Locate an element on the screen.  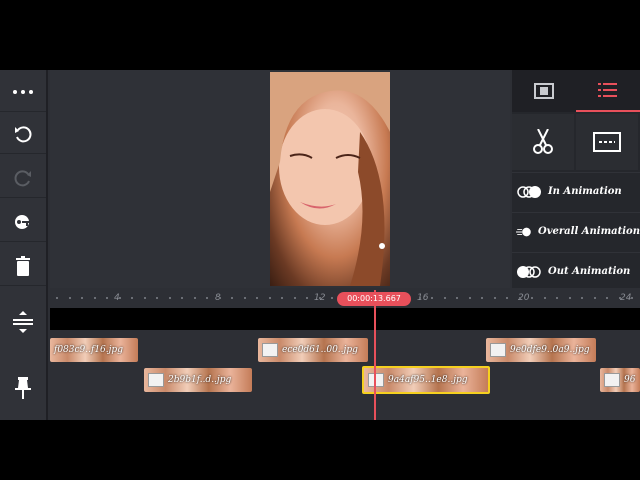
timeline-controls is located at coordinates (24, 355).